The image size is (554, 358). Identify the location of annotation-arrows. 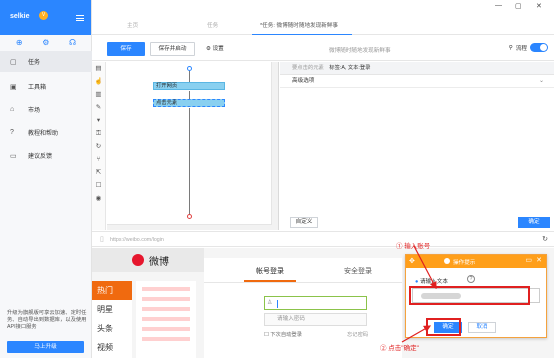
(419, 294).